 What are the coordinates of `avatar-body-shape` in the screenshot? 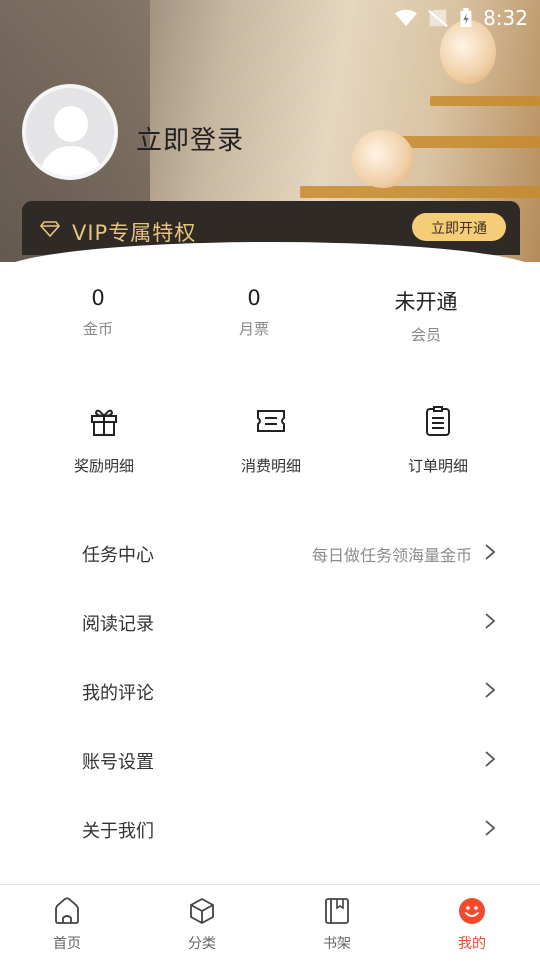 It's located at (71, 161).